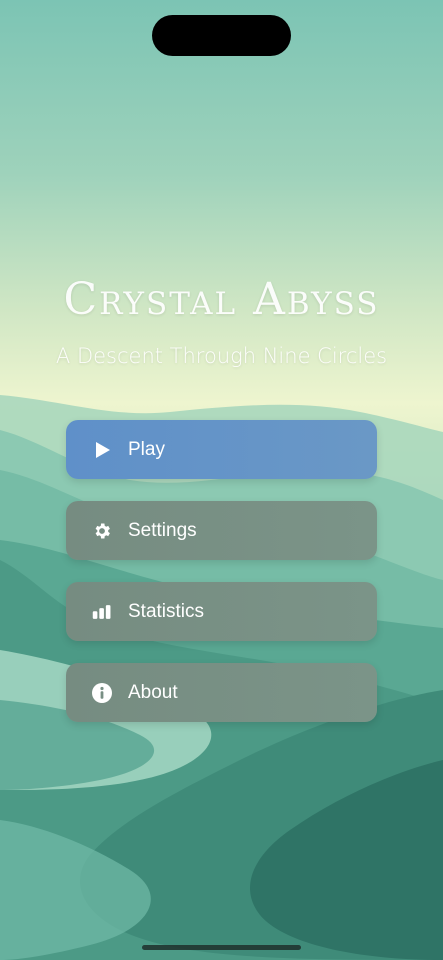 The height and width of the screenshot is (960, 443). I want to click on home-indicator, so click(221, 947).